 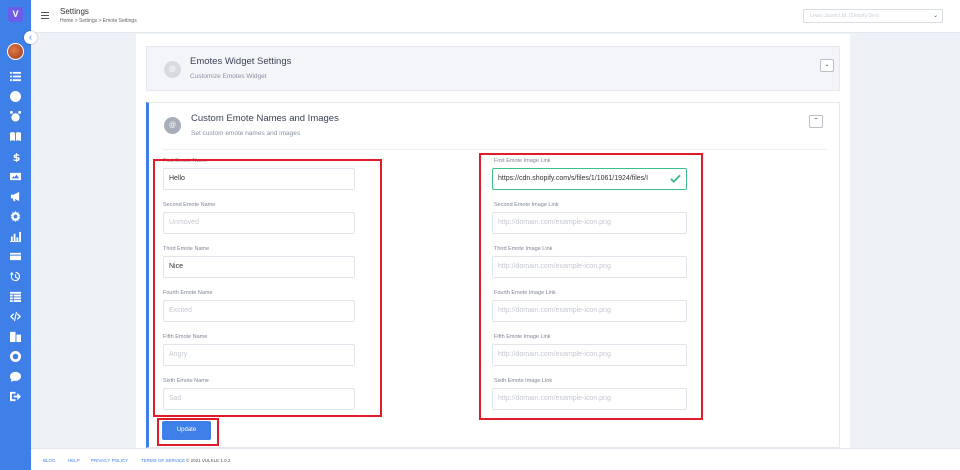 What do you see at coordinates (15, 356) in the screenshot?
I see `support-icon` at bounding box center [15, 356].